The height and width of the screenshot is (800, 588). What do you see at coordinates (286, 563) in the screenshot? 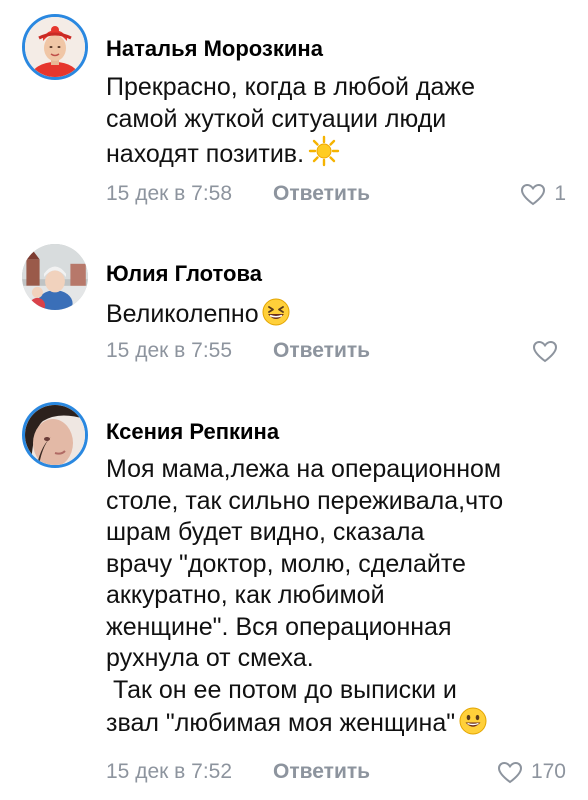
I see `comment-text-line: врачу "доктор, молю, сделайте` at bounding box center [286, 563].